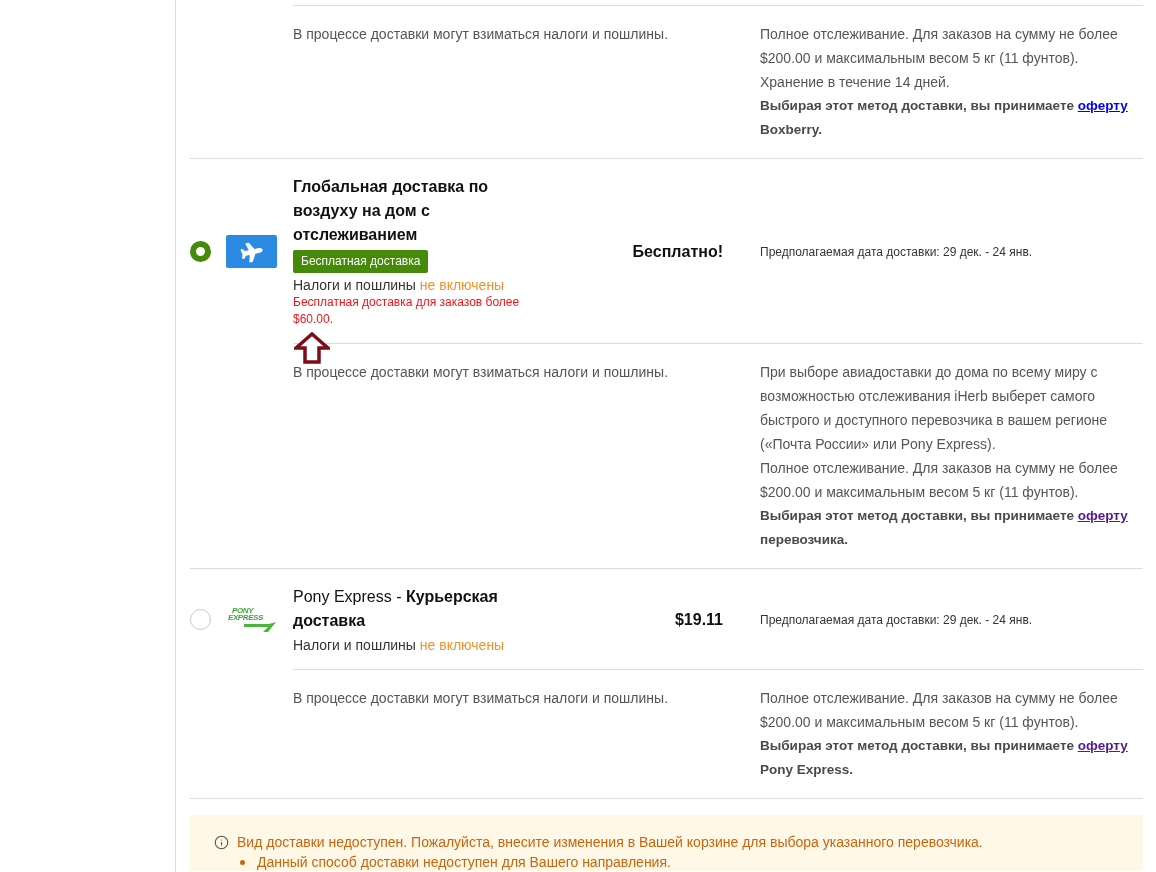  Describe the element at coordinates (407, 311) in the screenshot. I see `promo-text: Бесплатная доставка для заказов более $60.00.` at that location.